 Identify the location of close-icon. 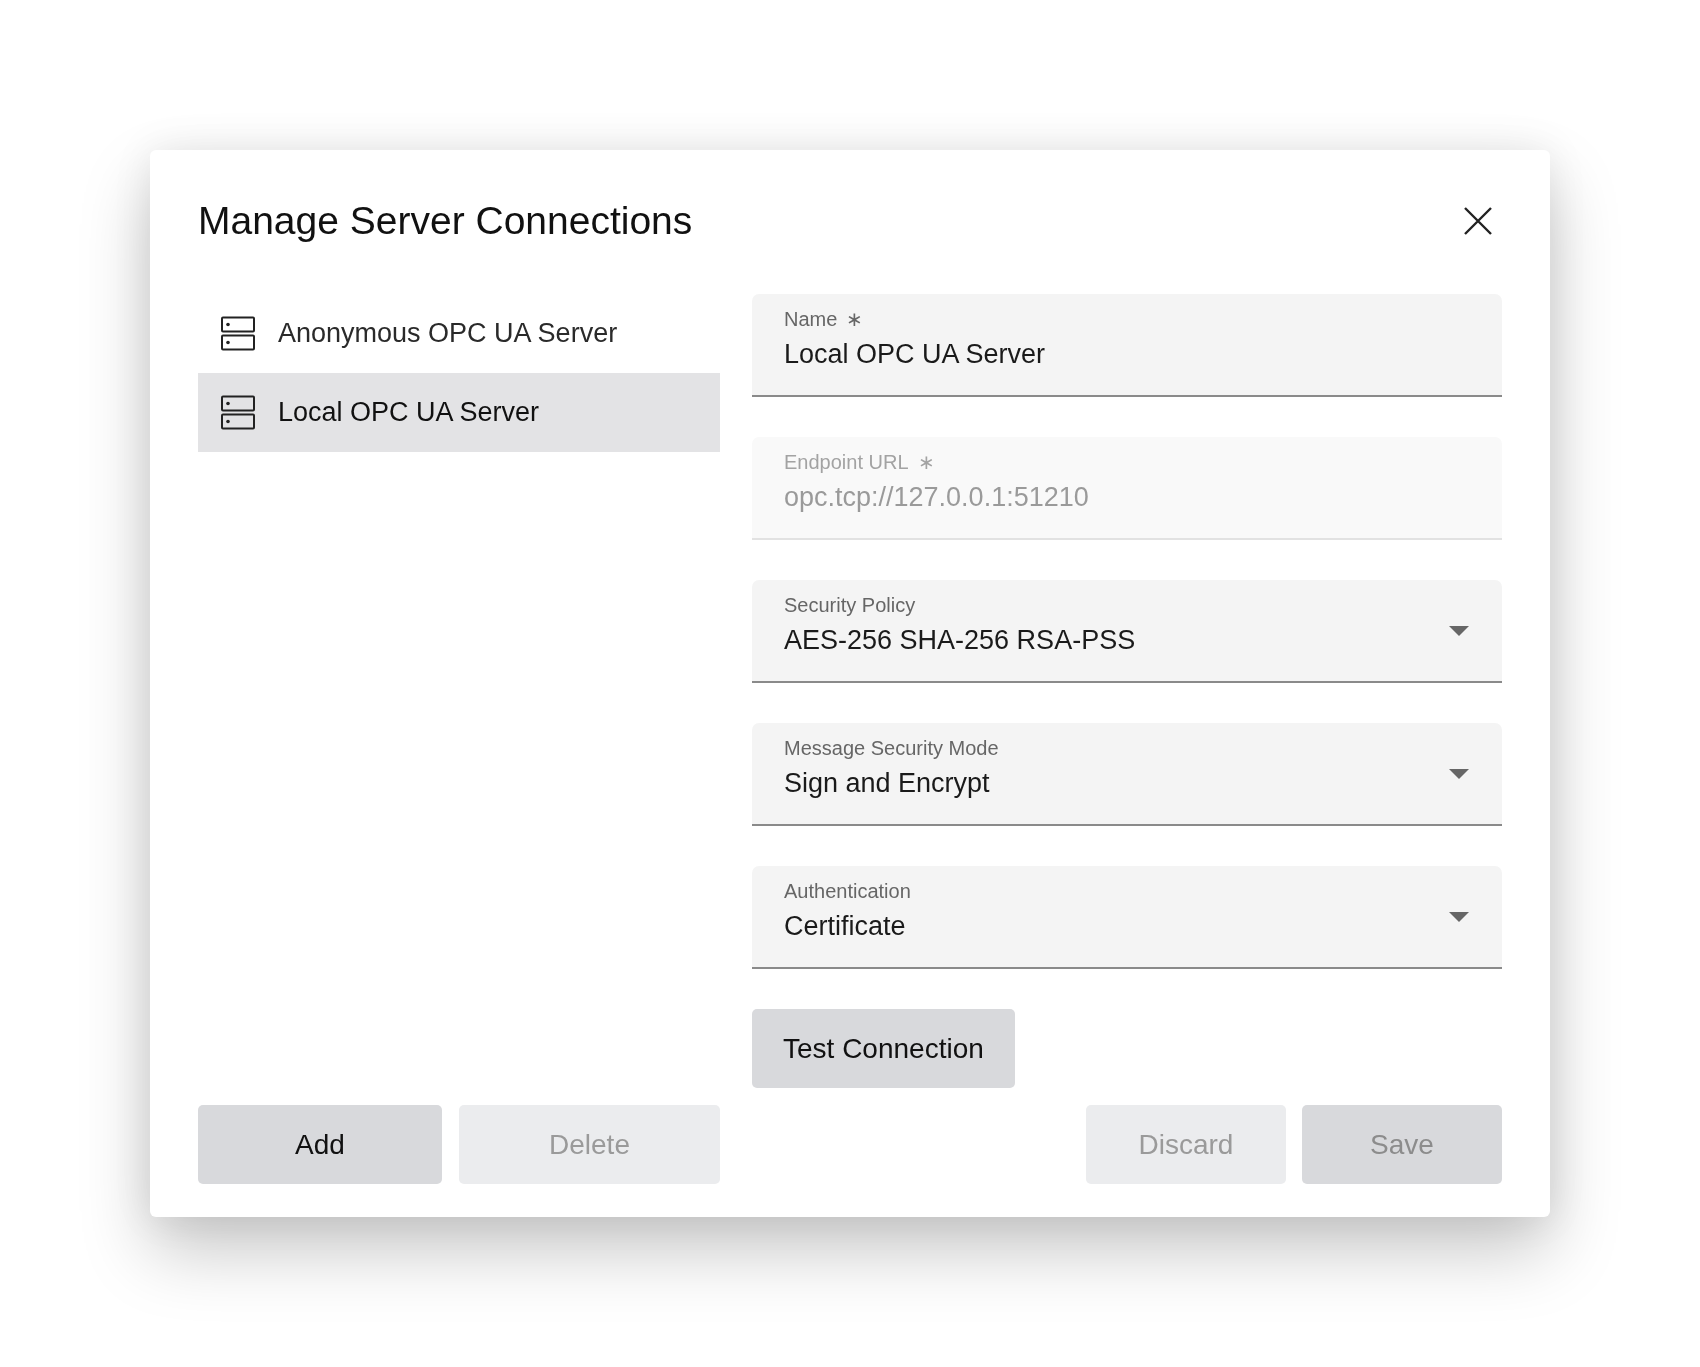
(1478, 221).